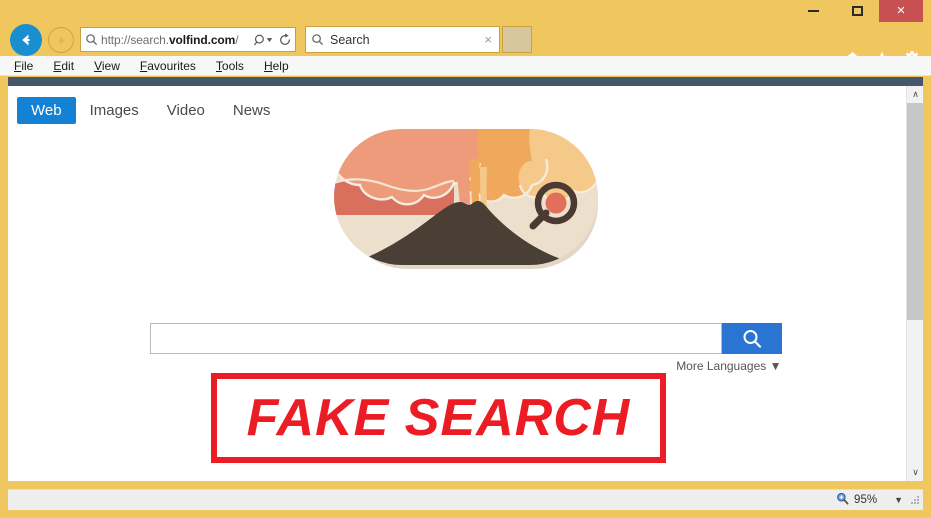  Describe the element at coordinates (466, 198) in the screenshot. I see `volcano-search-logo` at that location.